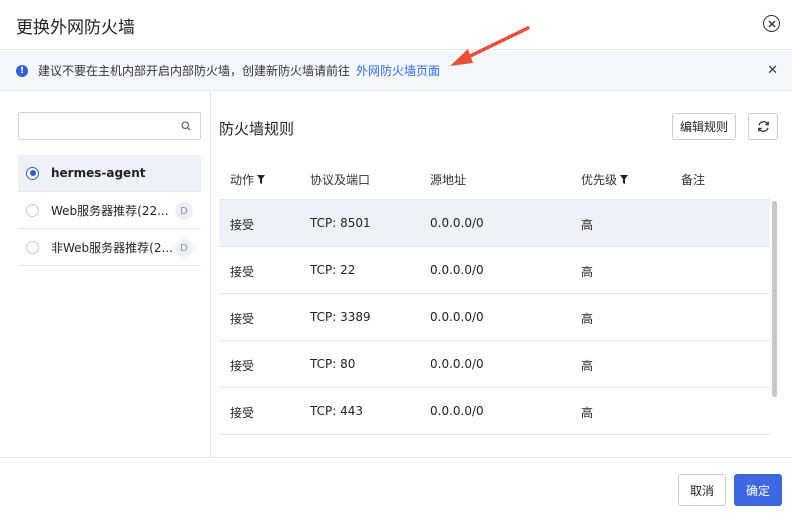  I want to click on annotation-arrow, so click(490, 46).